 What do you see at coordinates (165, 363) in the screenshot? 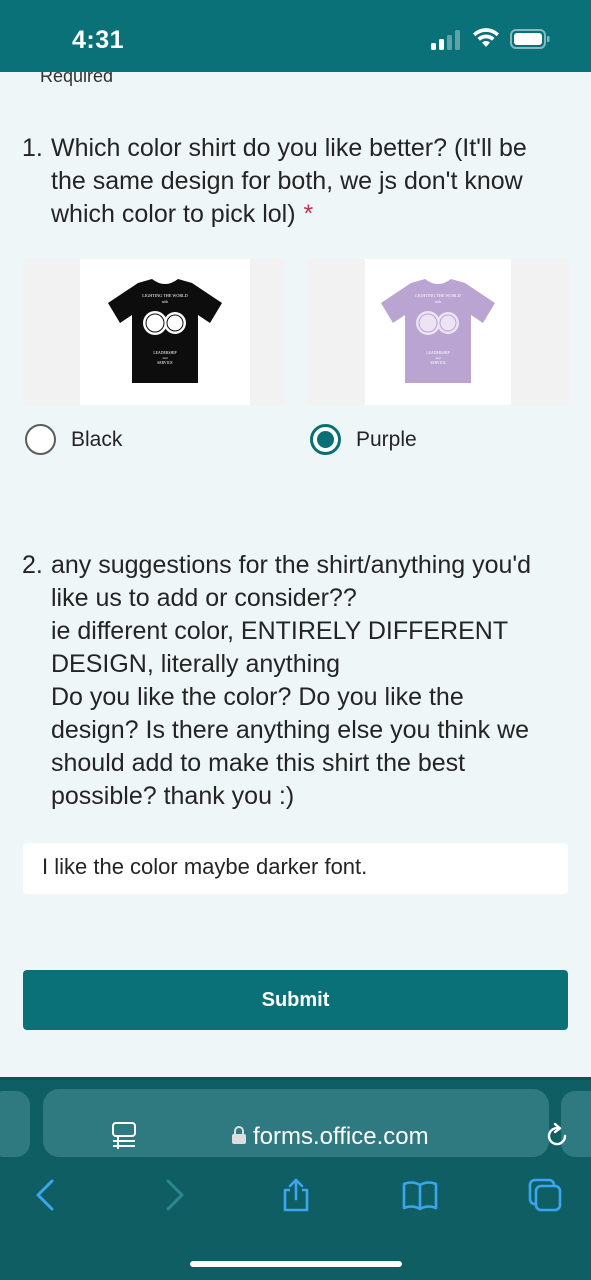
I see `black-shirt-text: SERVICE` at bounding box center [165, 363].